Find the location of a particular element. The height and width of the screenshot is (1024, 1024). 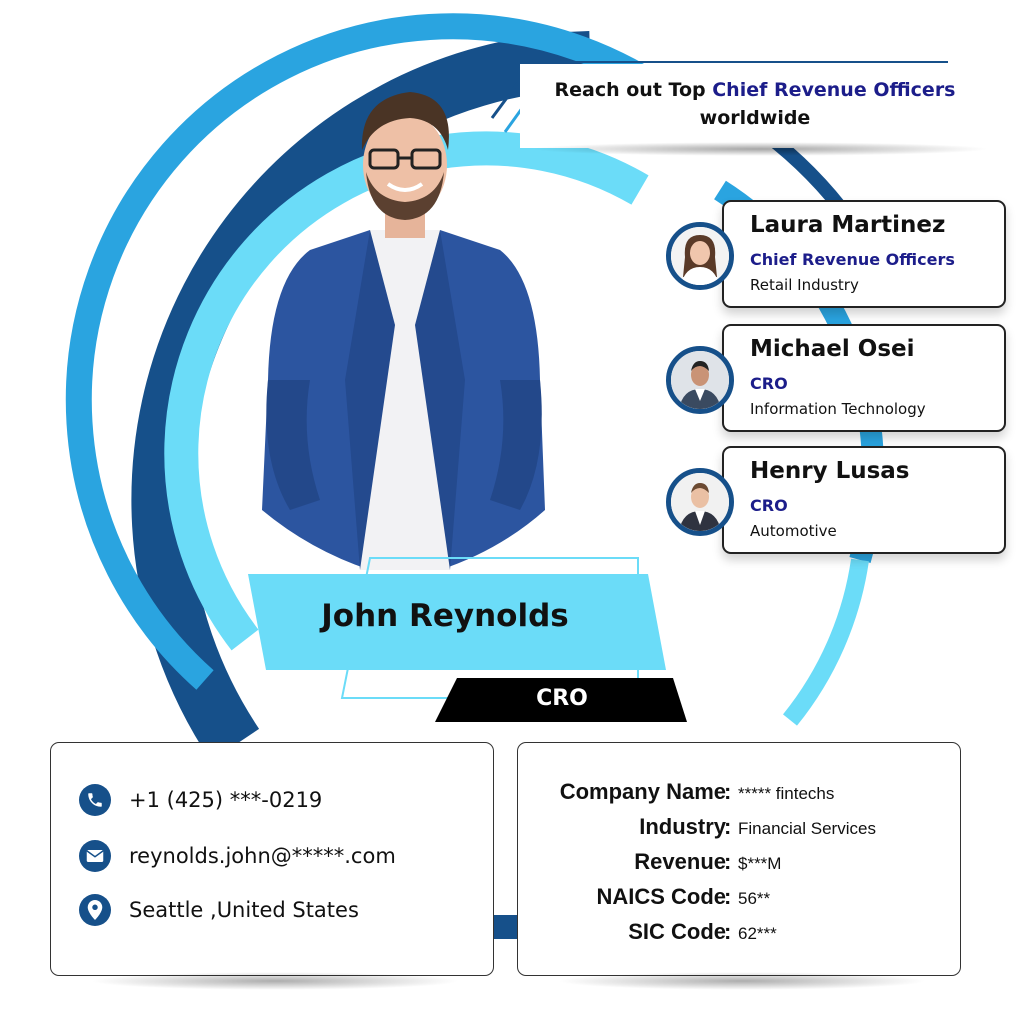

info-value: $***M is located at coordinates (760, 863).